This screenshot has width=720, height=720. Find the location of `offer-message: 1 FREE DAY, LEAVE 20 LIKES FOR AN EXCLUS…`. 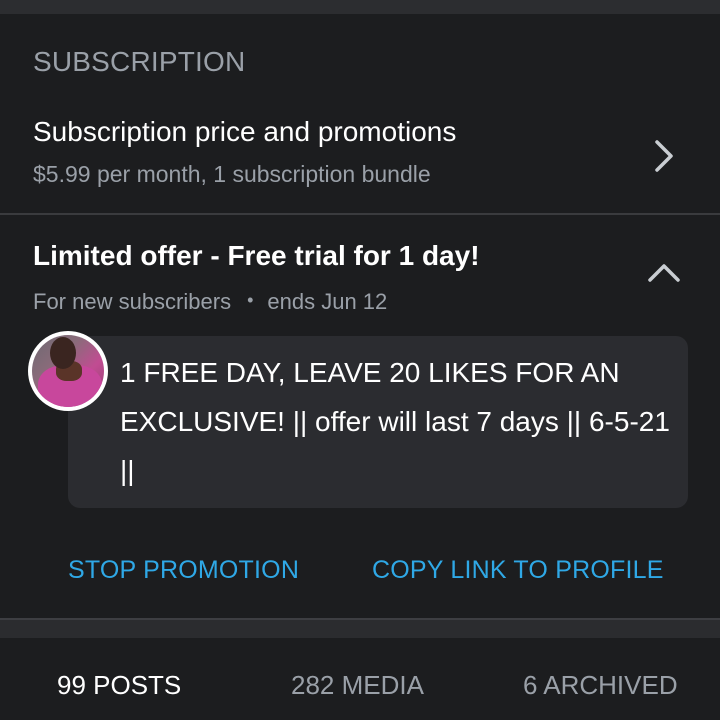

offer-message: 1 FREE DAY, LEAVE 20 LIKES FOR AN EXCLUS… is located at coordinates (395, 421).